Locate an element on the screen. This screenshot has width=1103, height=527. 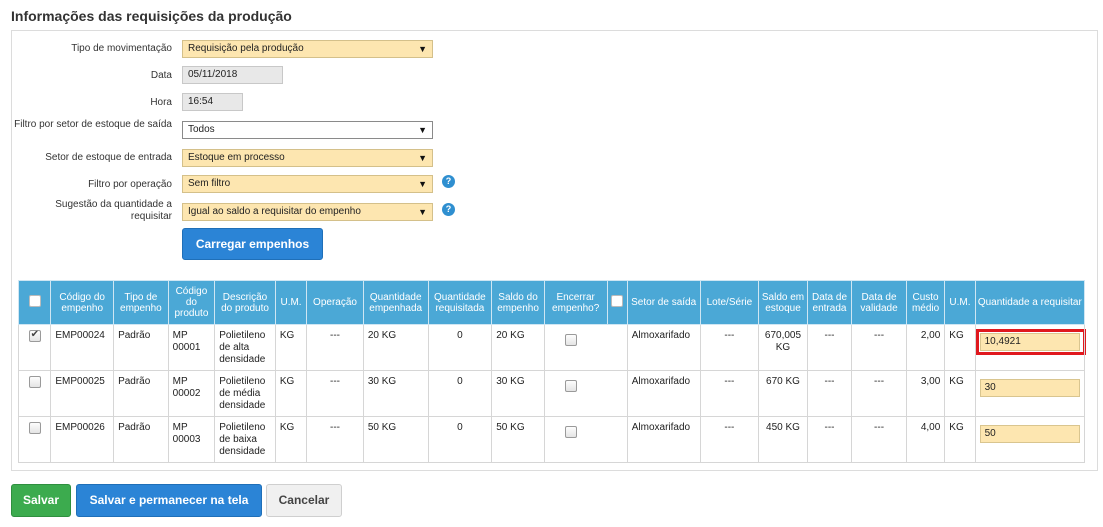
select-all-header is located at coordinates (34, 302).